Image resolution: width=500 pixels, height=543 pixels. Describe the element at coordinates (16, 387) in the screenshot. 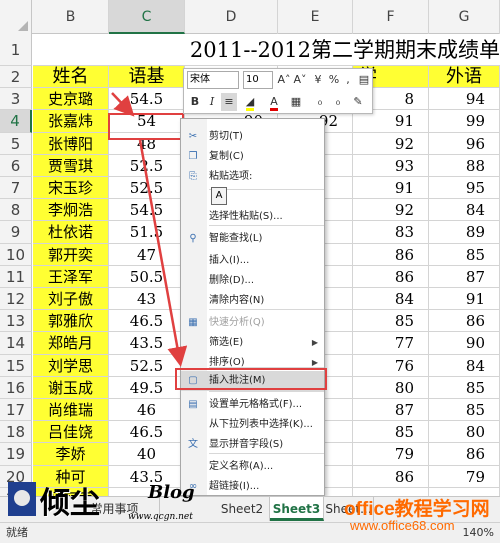

I see `row-header-16: 16` at that location.